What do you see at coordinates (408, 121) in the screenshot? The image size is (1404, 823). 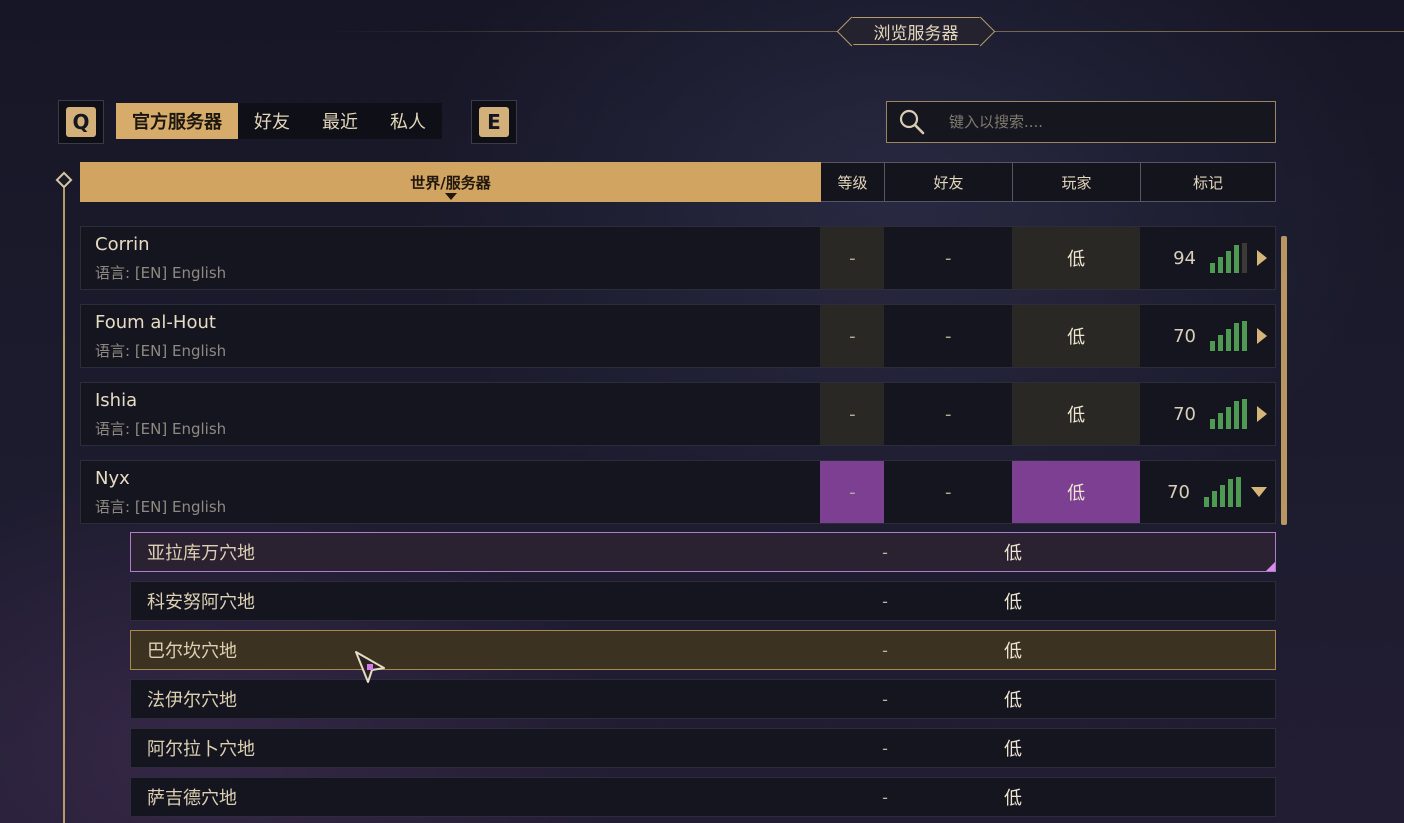 I see `tab-private: 私人` at bounding box center [408, 121].